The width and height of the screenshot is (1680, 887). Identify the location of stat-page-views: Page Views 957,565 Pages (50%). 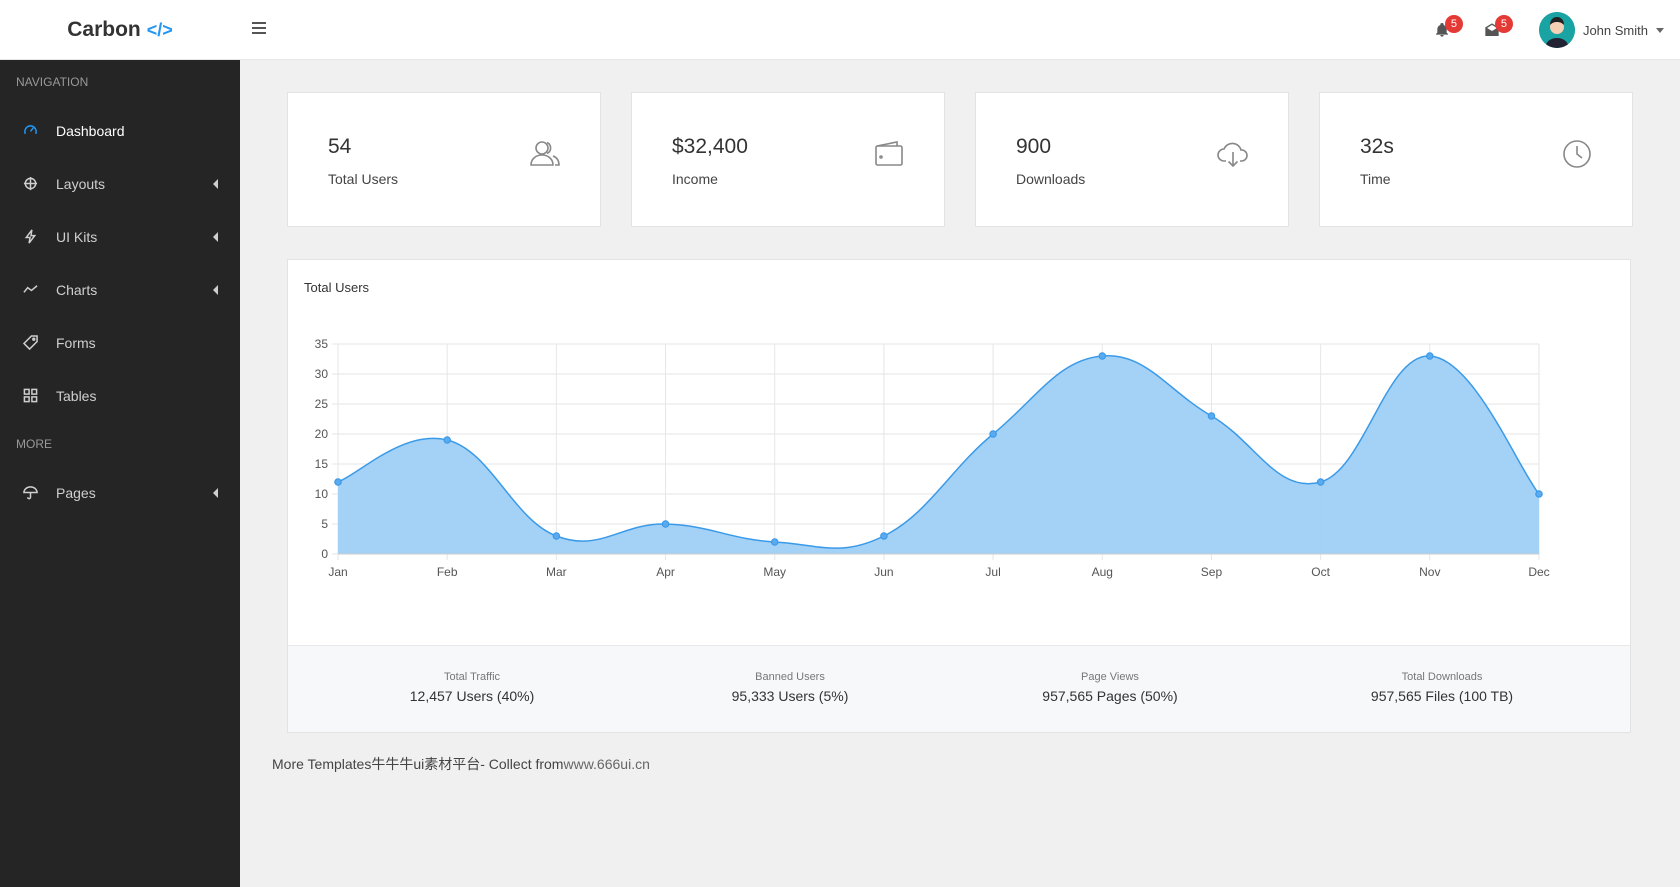
(1109, 687).